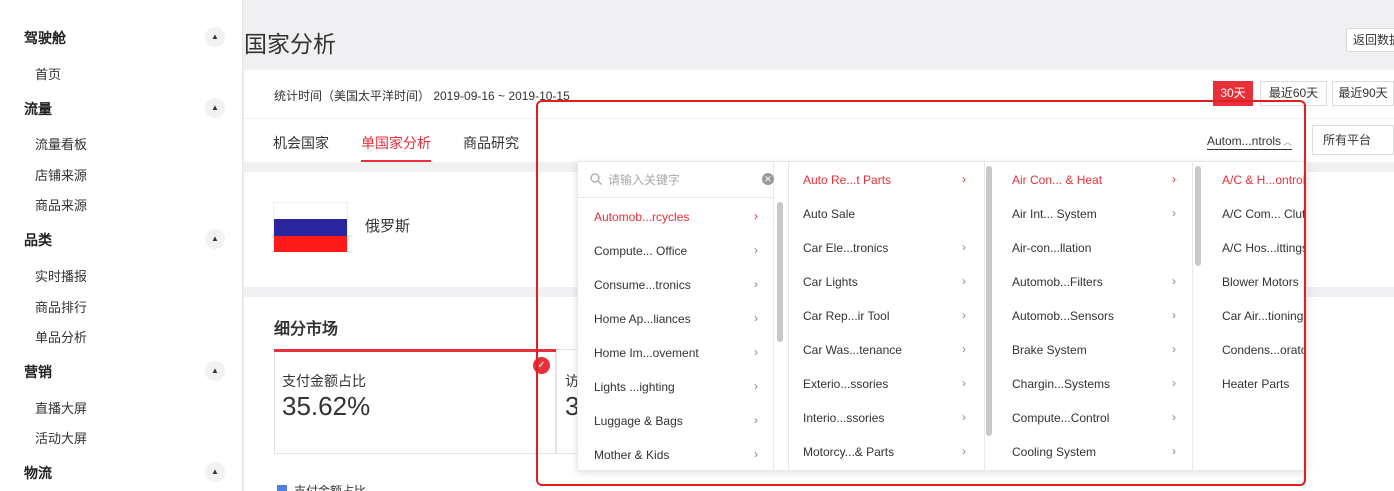  I want to click on check-icon: ✓, so click(541, 365).